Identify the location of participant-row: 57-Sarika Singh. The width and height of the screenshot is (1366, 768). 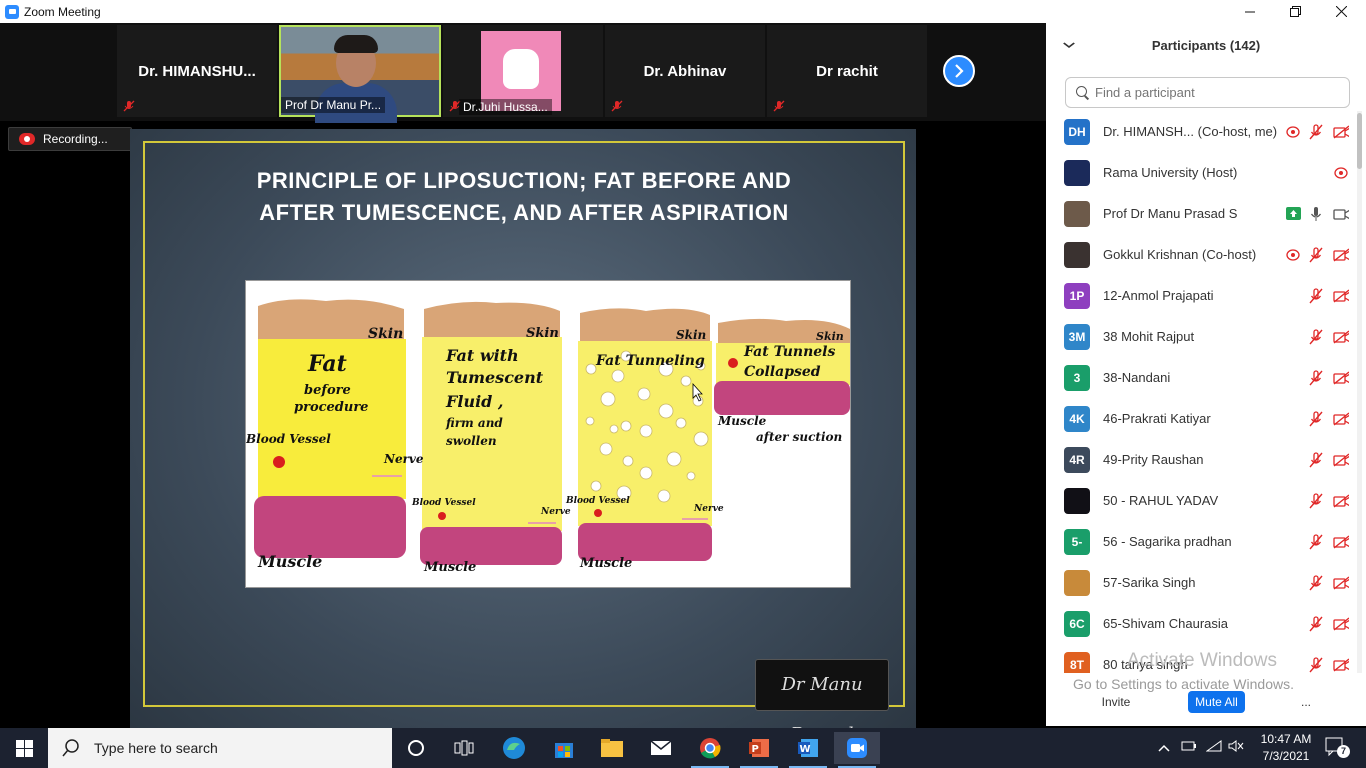
(1201, 582).